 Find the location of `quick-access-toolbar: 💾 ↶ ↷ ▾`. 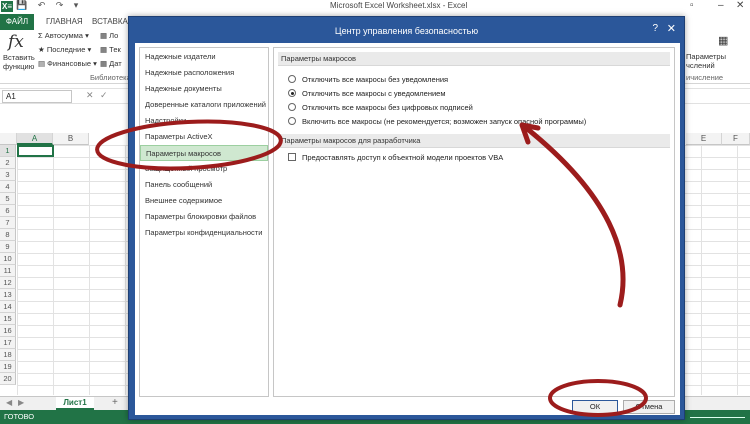

quick-access-toolbar: 💾 ↶ ↷ ▾ is located at coordinates (49, 5).